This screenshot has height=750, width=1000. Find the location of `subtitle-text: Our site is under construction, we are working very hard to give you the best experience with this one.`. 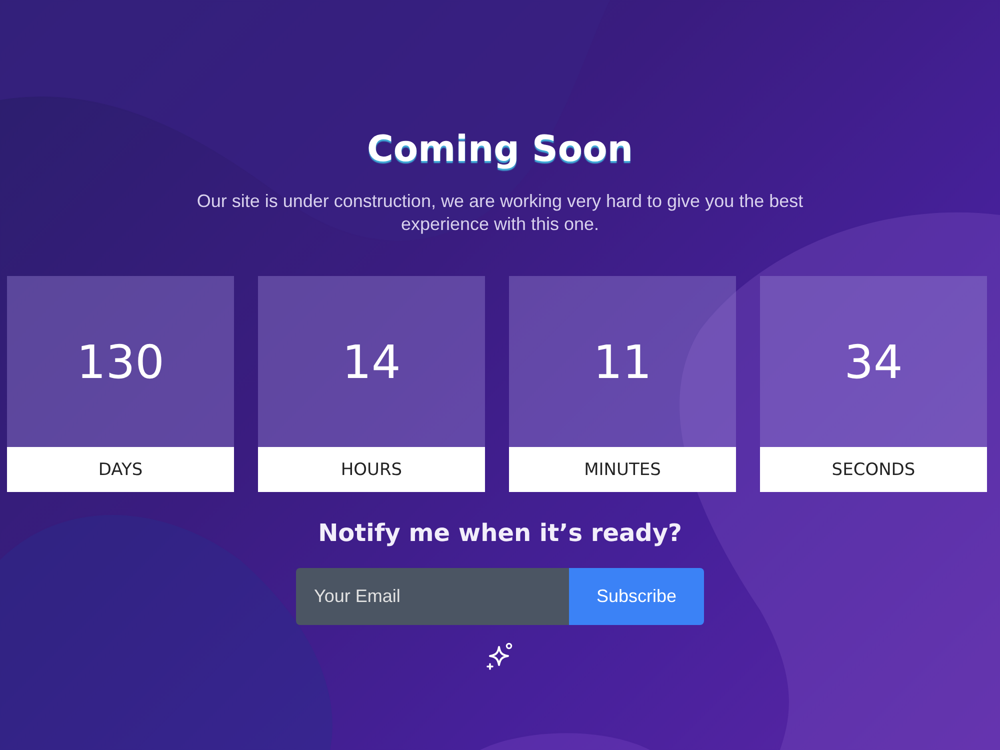

subtitle-text: Our site is under construction, we are working very hard to give you the best experience with this one. is located at coordinates (500, 213).